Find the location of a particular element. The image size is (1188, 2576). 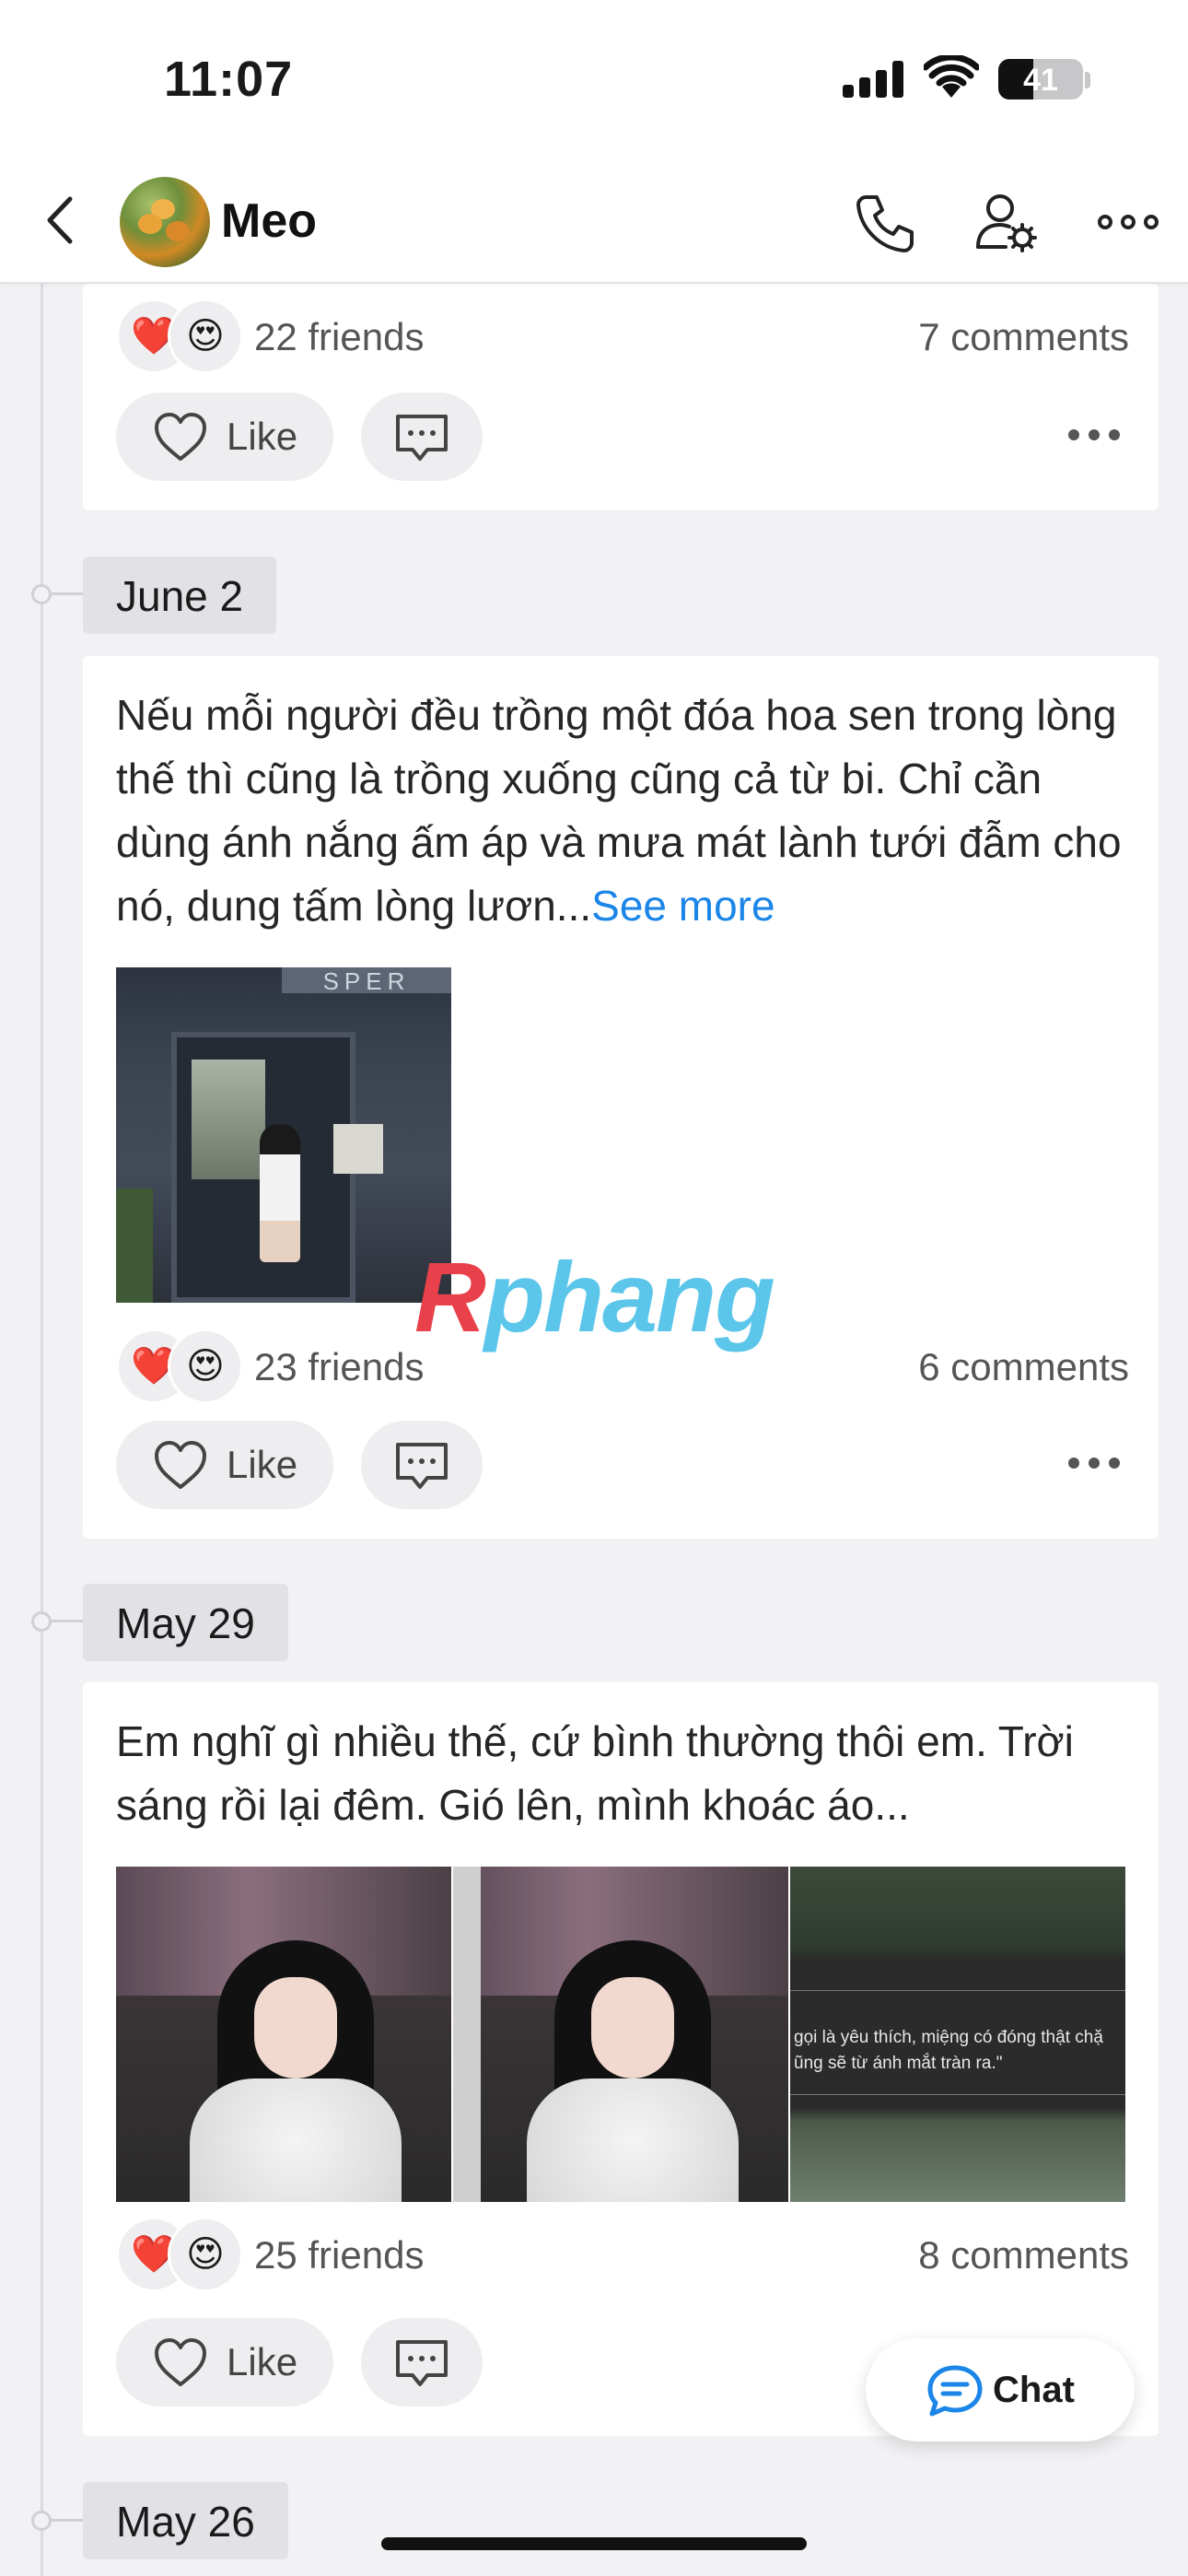

friends-count: 23 friends is located at coordinates (339, 1367).